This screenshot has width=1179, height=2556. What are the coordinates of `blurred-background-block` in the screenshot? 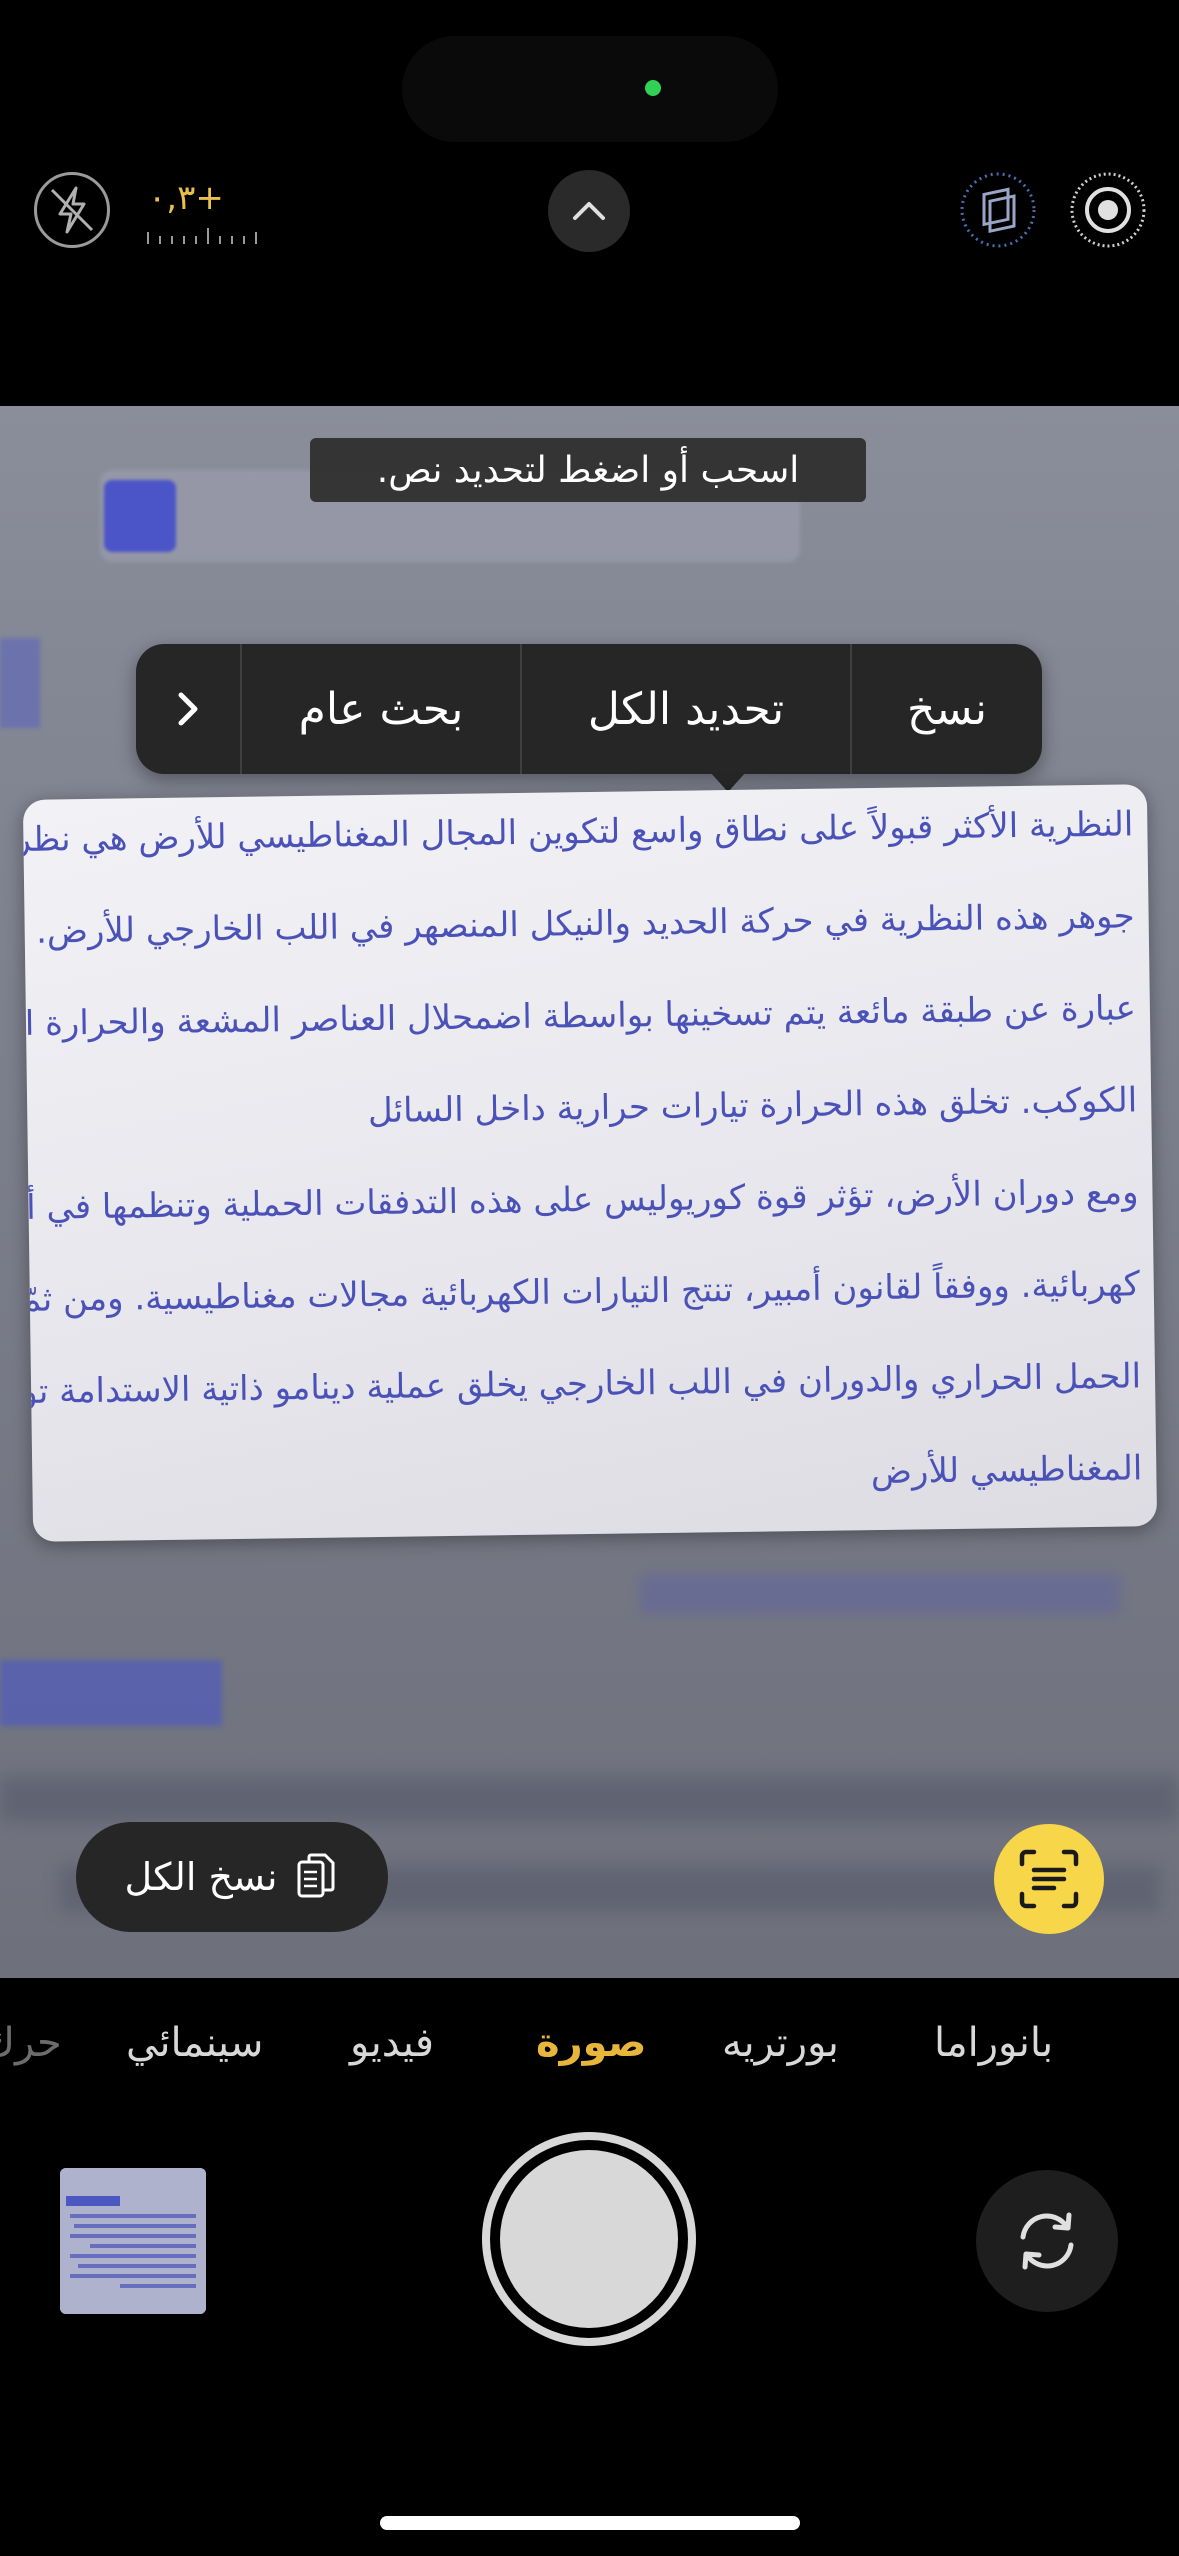 It's located at (20, 683).